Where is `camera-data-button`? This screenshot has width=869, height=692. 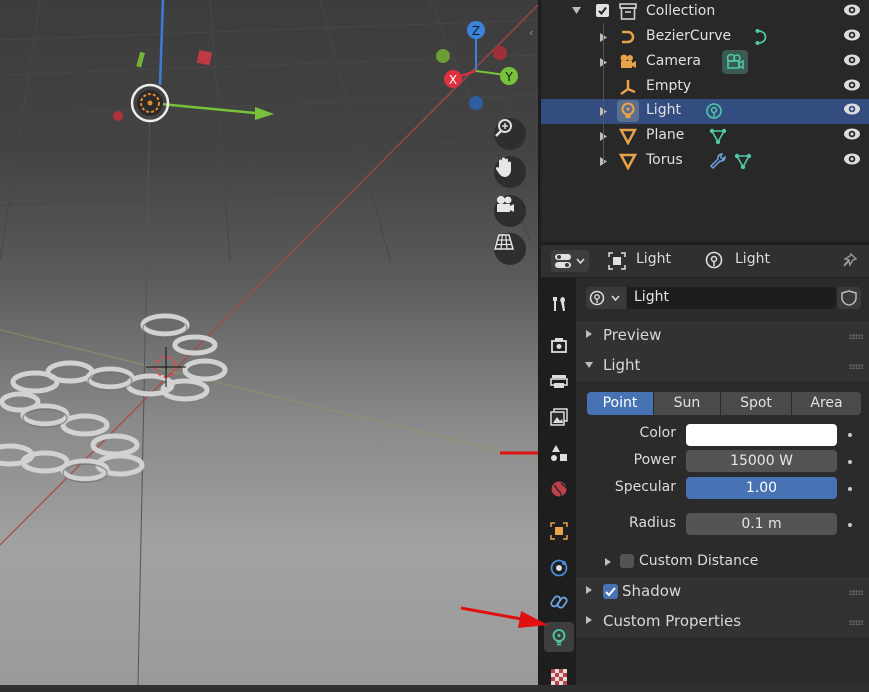
camera-data-button is located at coordinates (735, 62).